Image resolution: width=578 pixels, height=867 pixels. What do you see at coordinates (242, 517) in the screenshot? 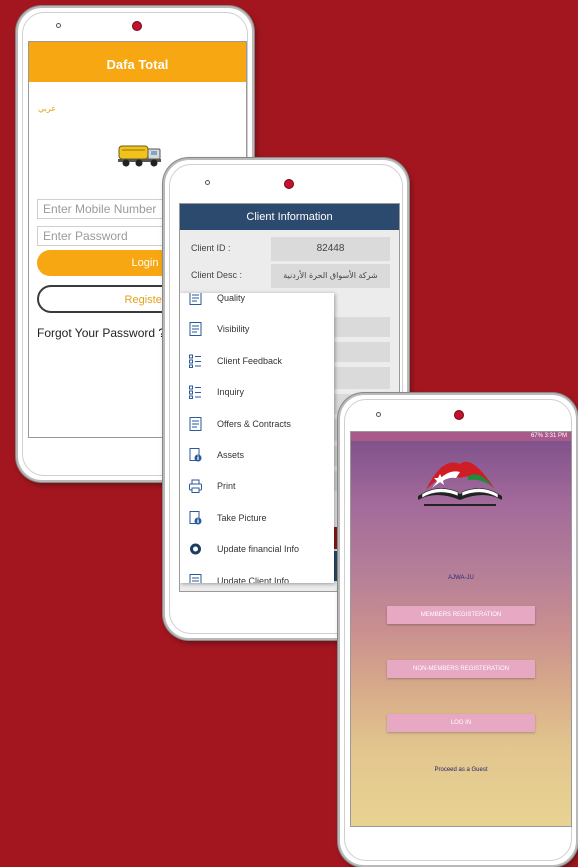
I see `menu-item-label: Take Picture` at bounding box center [242, 517].